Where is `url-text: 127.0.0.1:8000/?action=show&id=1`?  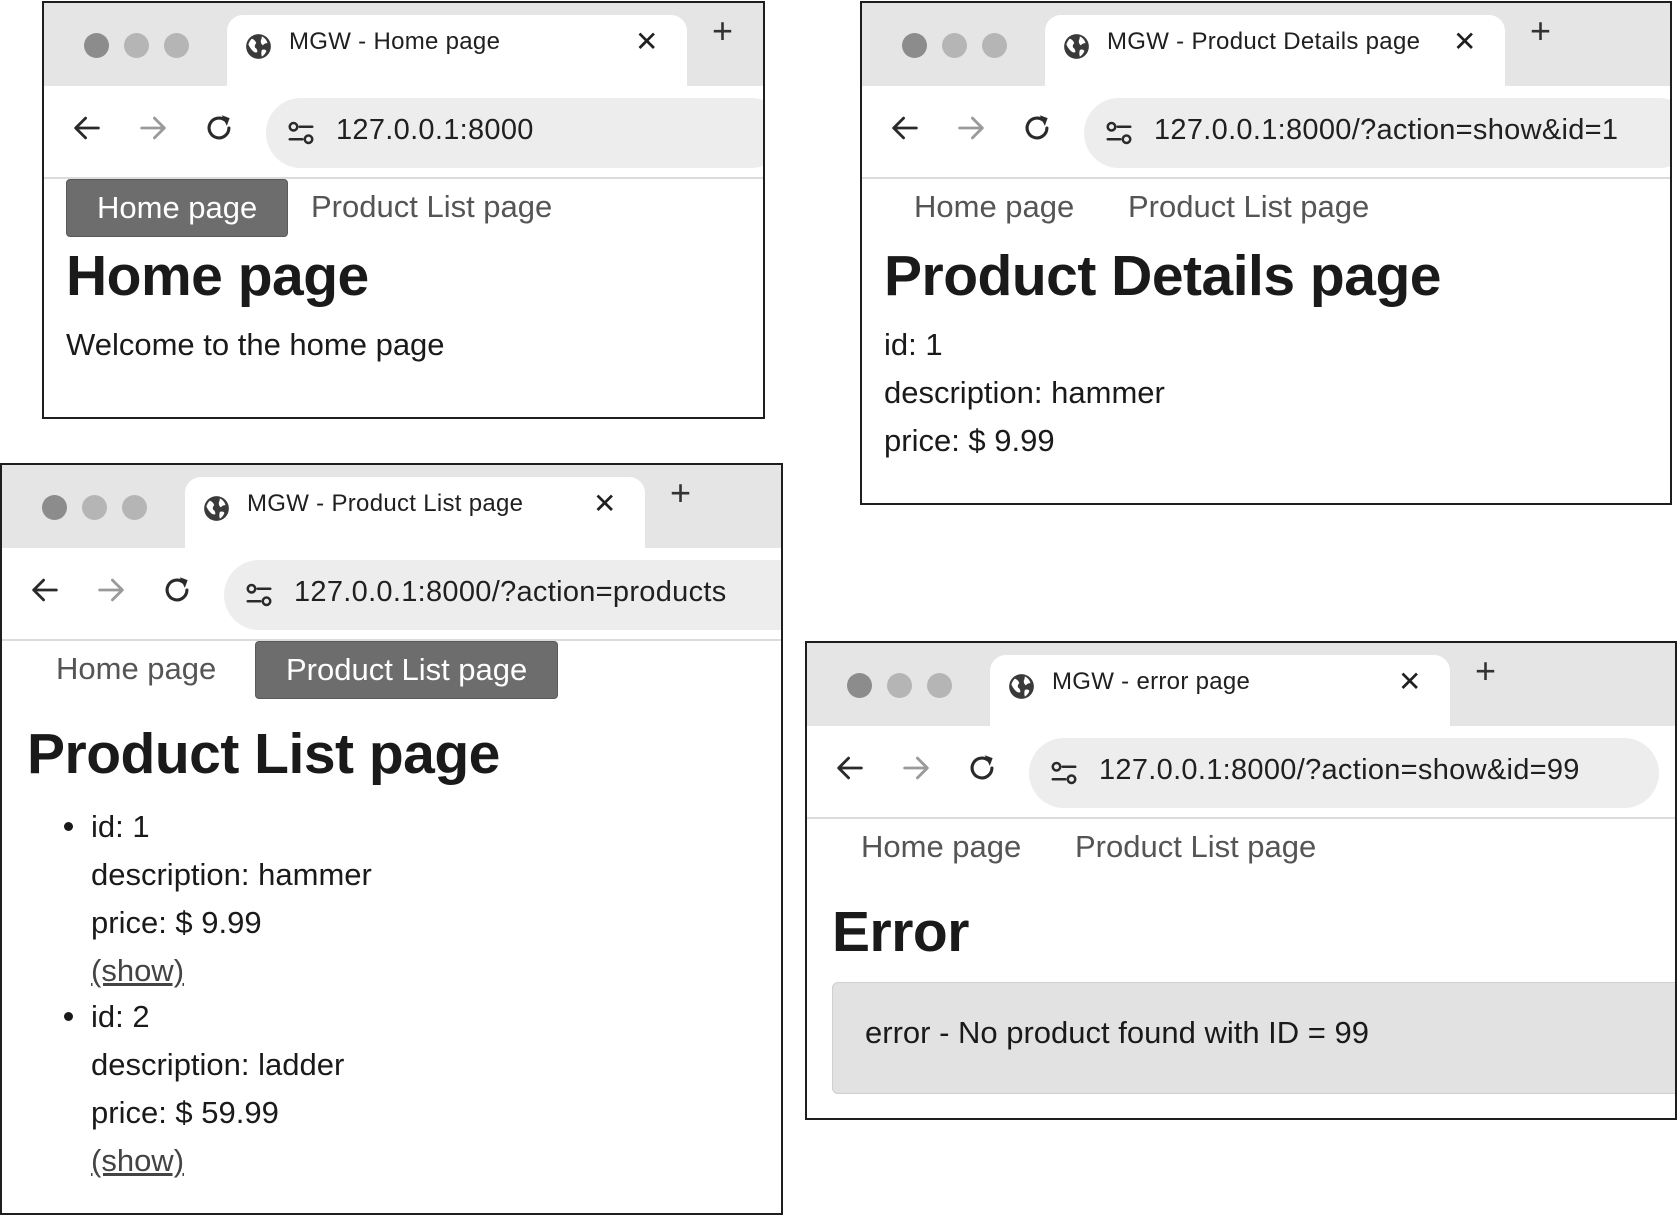 url-text: 127.0.0.1:8000/?action=show&id=1 is located at coordinates (1386, 130).